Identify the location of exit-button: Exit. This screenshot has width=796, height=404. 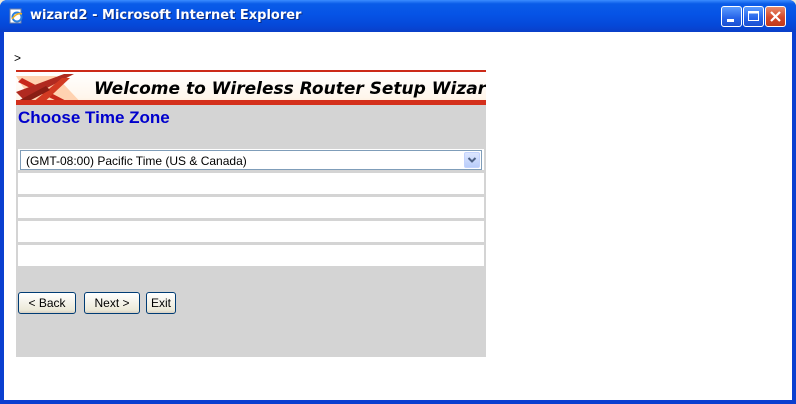
(161, 303).